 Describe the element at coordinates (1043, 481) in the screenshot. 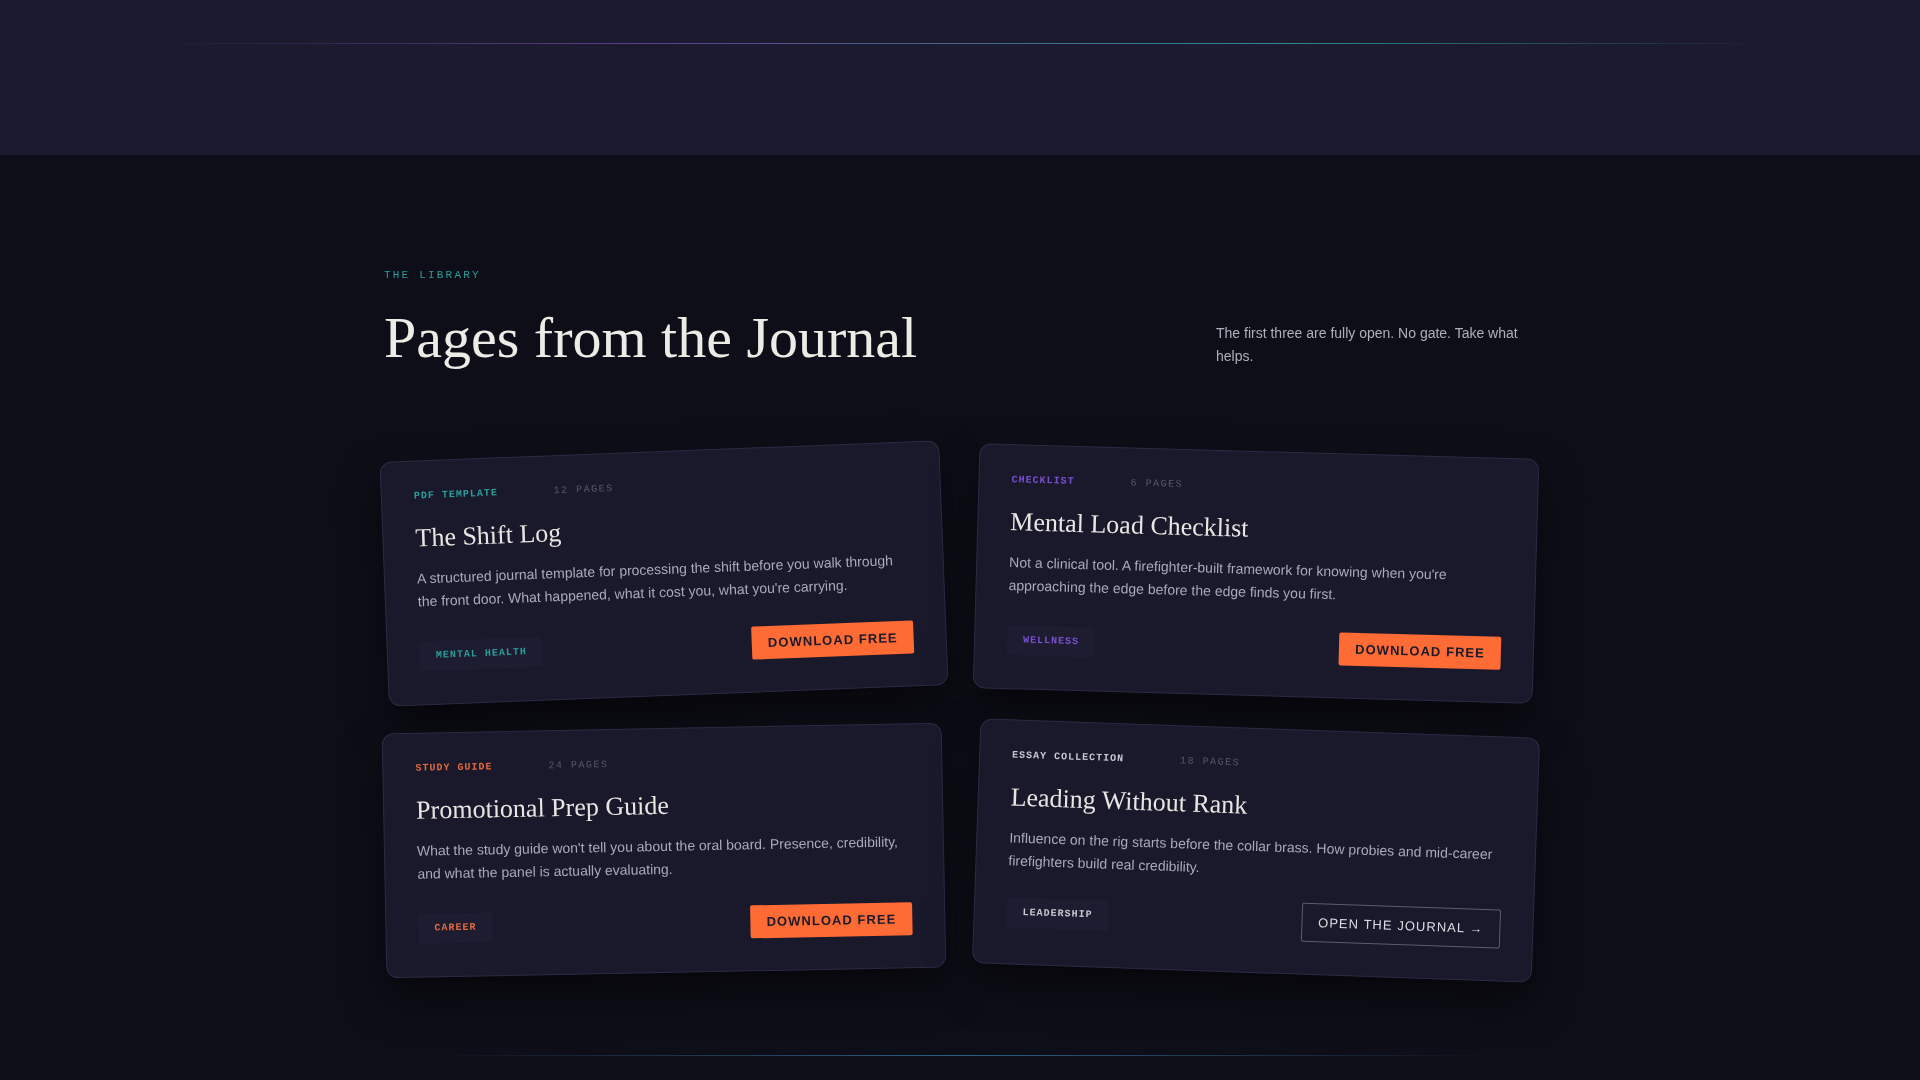

I see `category-label: CHECKLIST` at that location.